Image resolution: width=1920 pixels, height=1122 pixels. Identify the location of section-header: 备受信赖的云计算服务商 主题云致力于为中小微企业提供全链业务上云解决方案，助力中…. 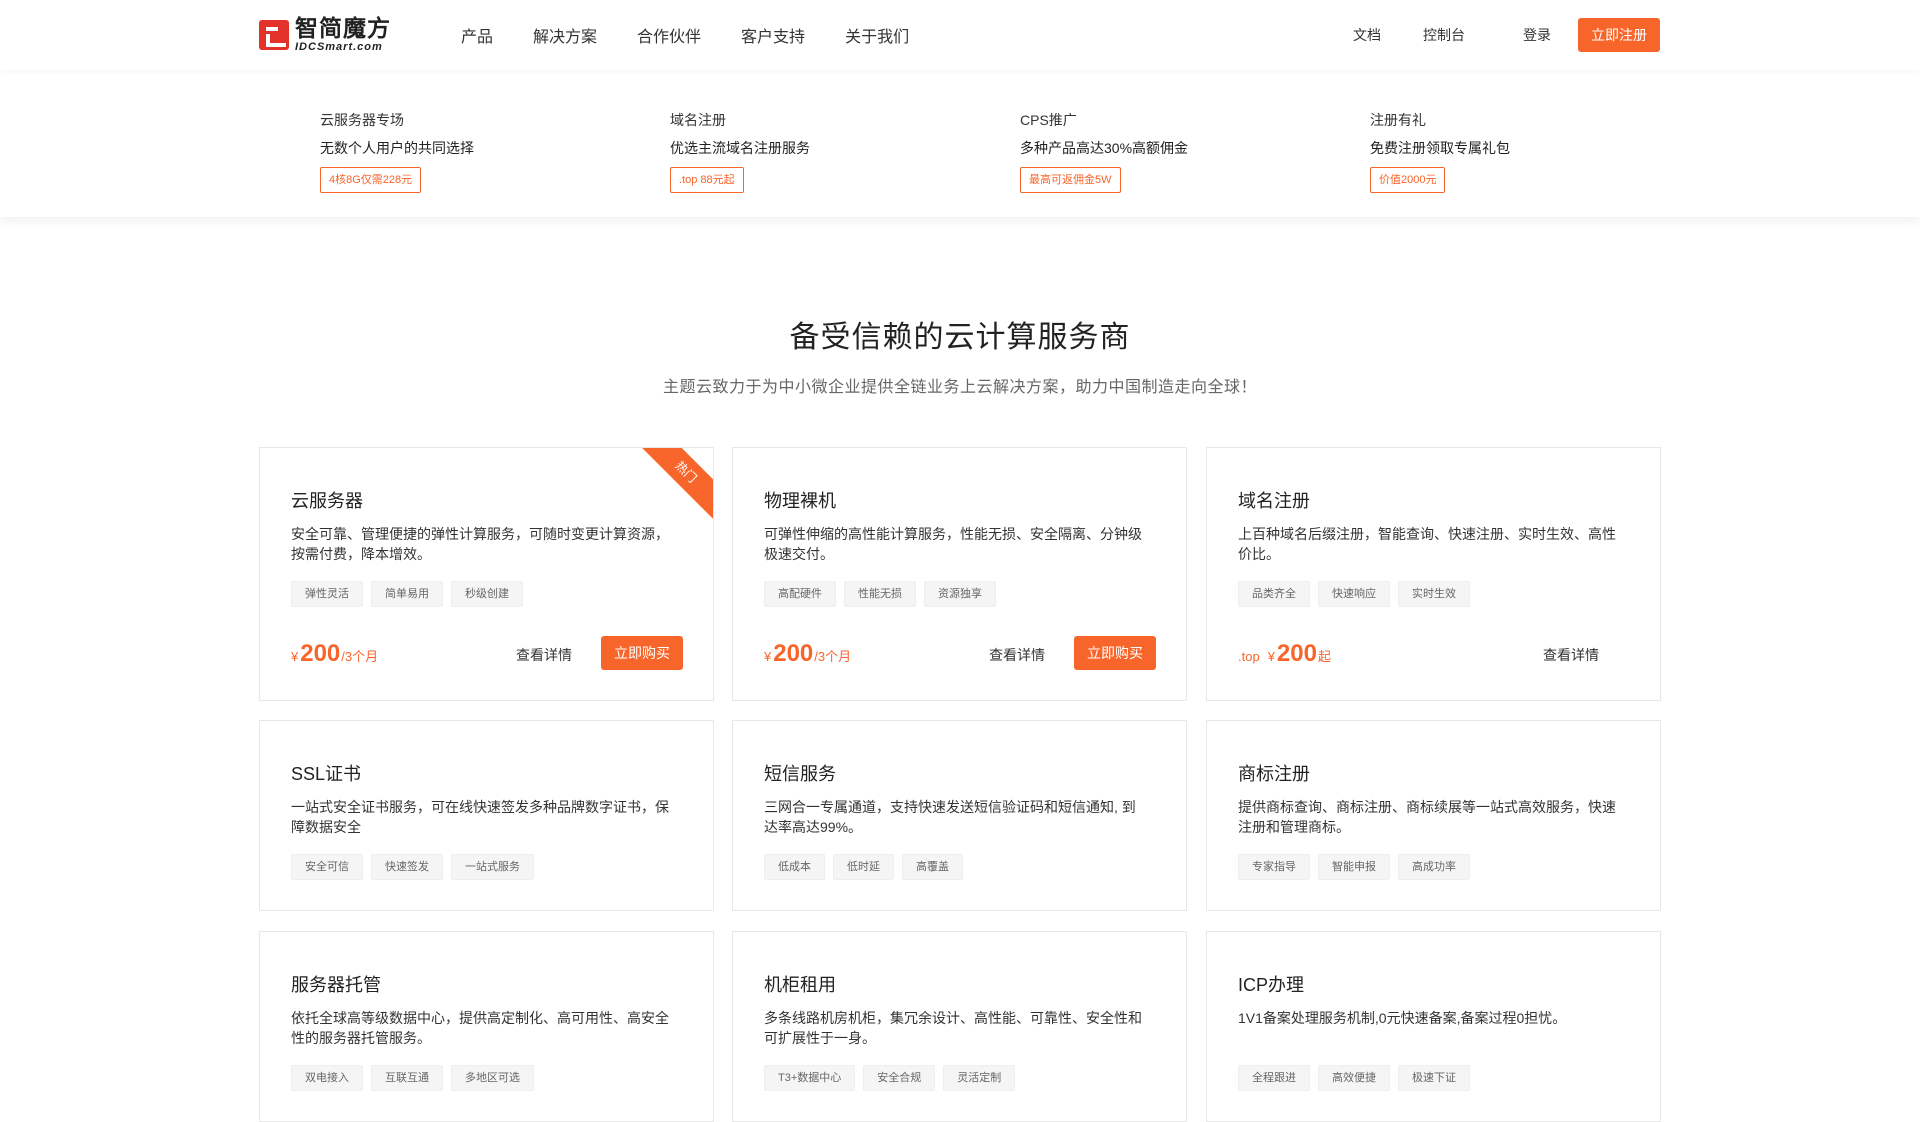
(960, 354).